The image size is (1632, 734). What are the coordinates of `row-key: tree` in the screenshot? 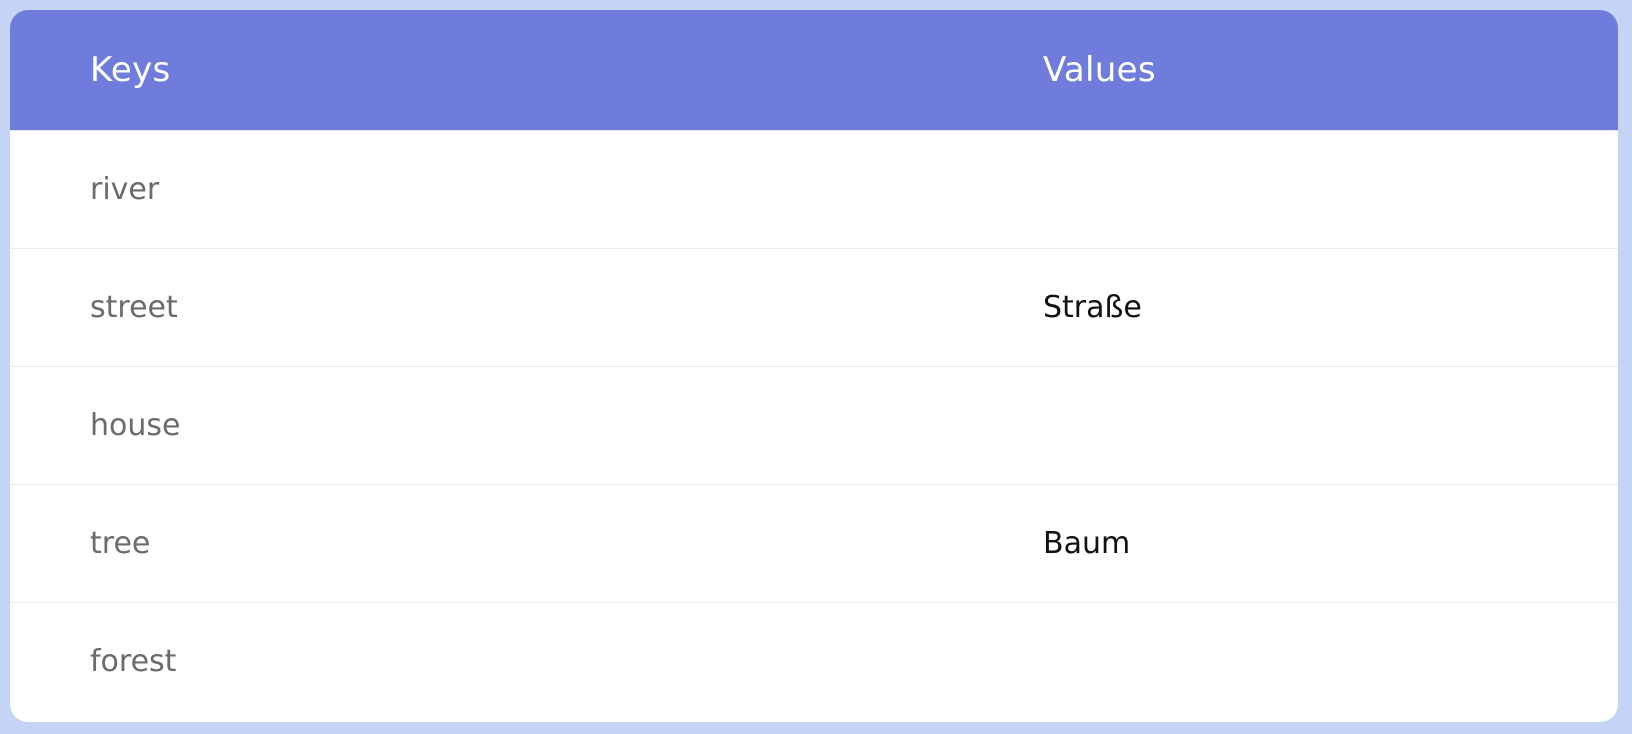 It's located at (120, 543).